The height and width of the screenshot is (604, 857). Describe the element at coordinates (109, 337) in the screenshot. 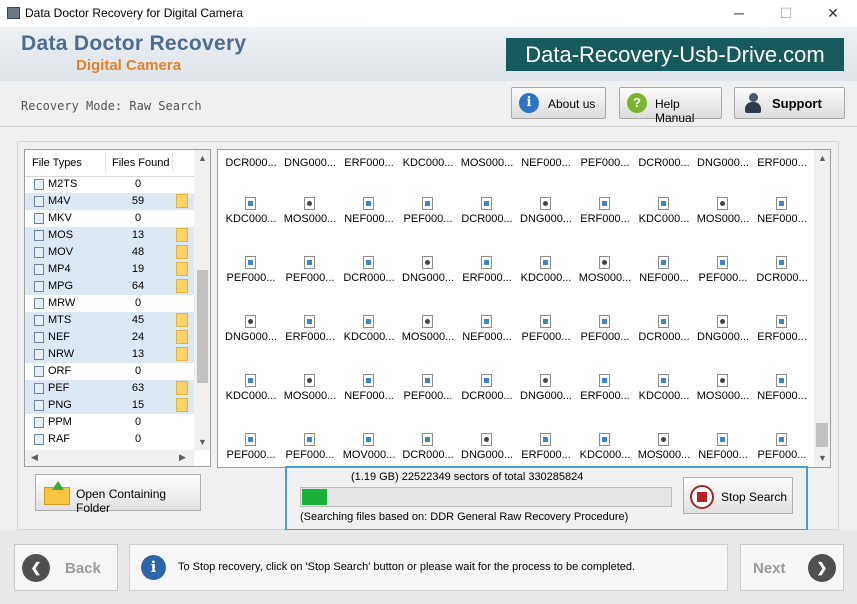

I see `file-type-row: NEF 24` at that location.